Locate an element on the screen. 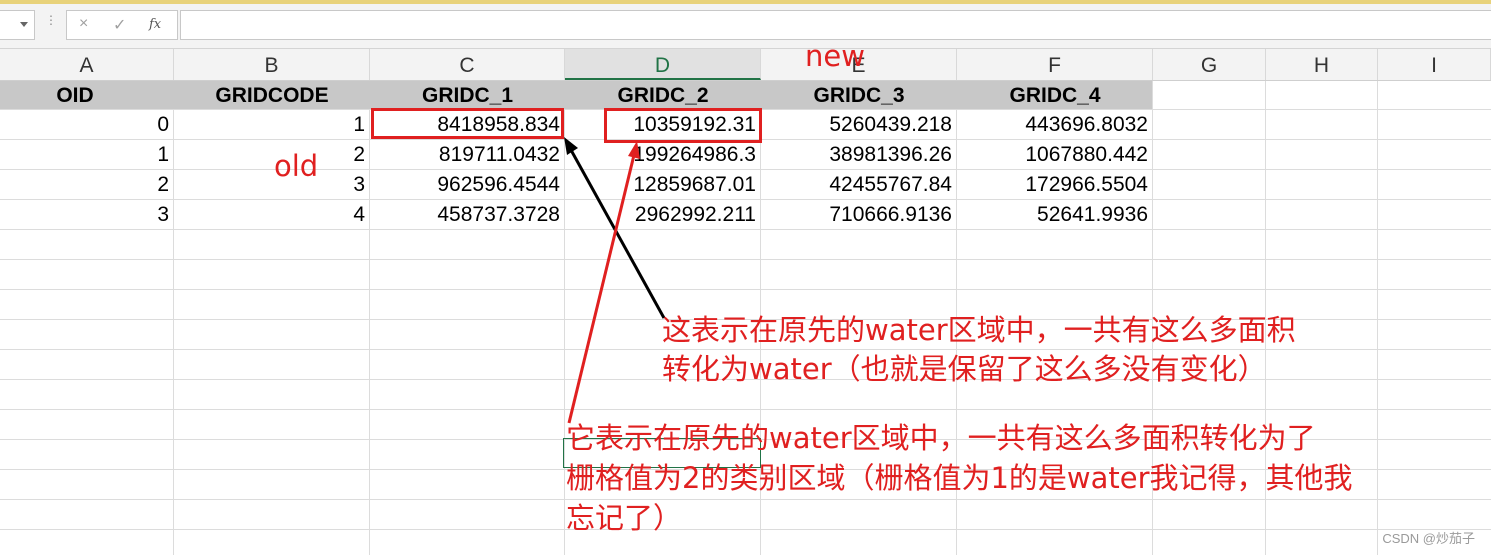 The width and height of the screenshot is (1491, 555). annotation-note1-line2: 转化为water（也就是保留了这么多没有变化） is located at coordinates (964, 369).